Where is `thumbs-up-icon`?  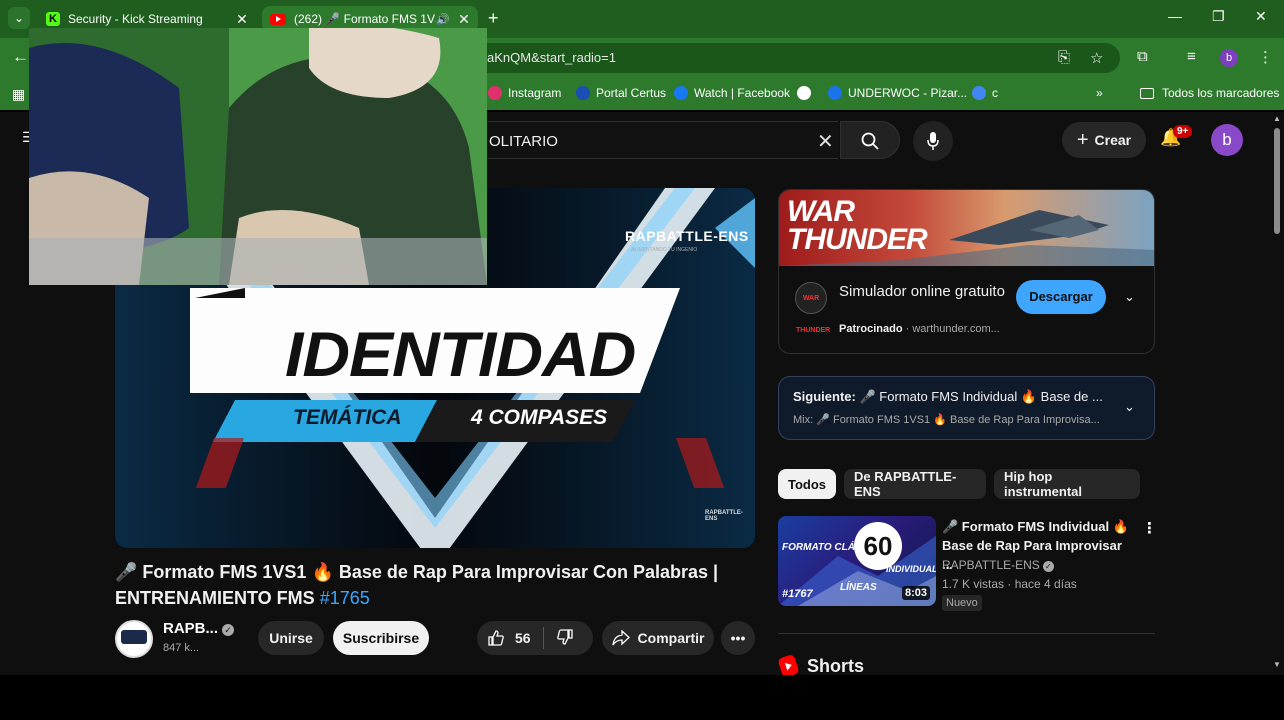
thumbs-up-icon is located at coordinates (496, 638).